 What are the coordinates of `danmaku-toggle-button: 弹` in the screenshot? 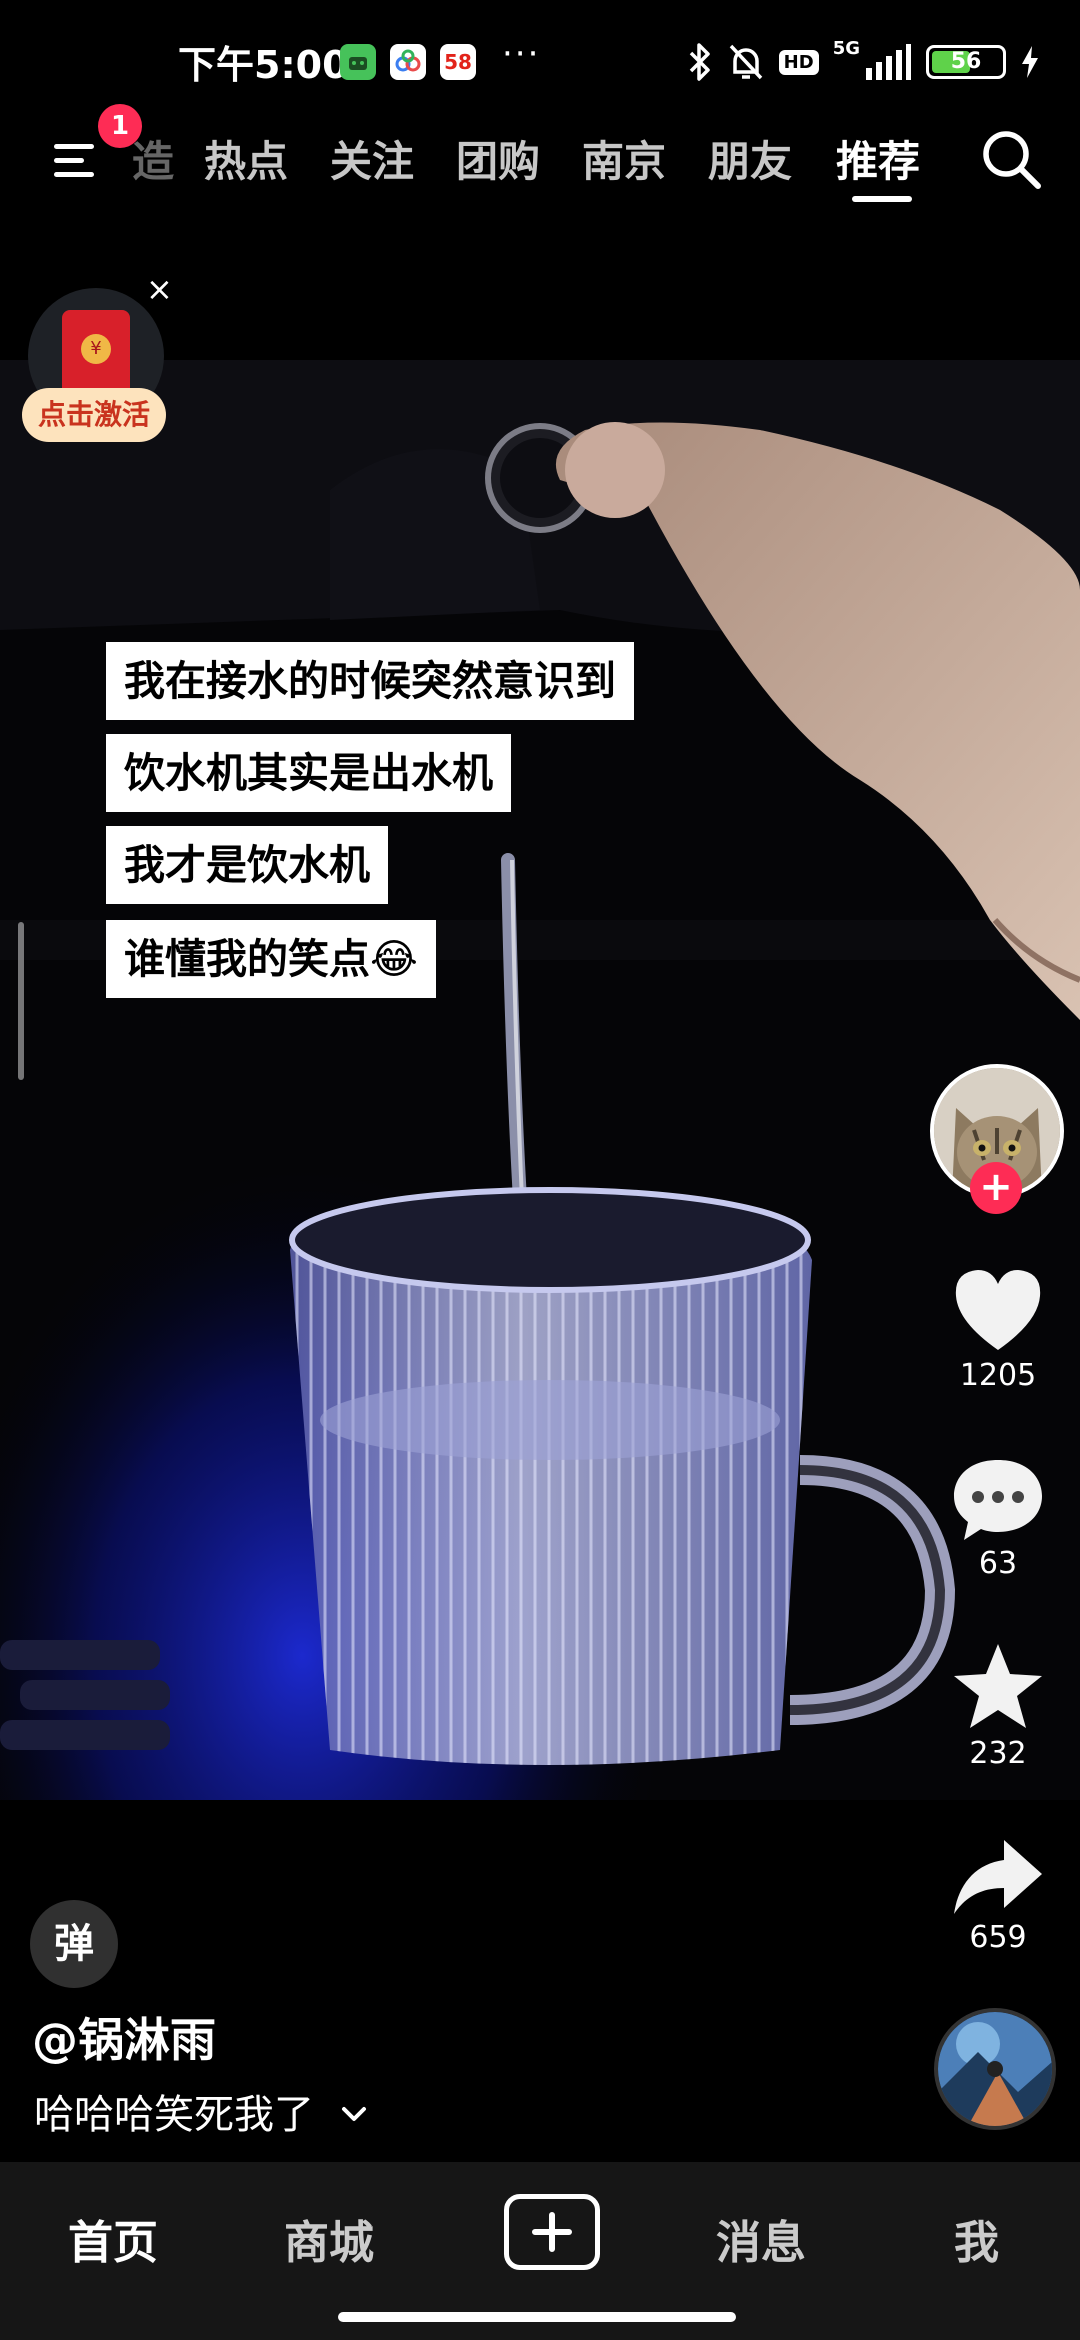 It's located at (74, 1944).